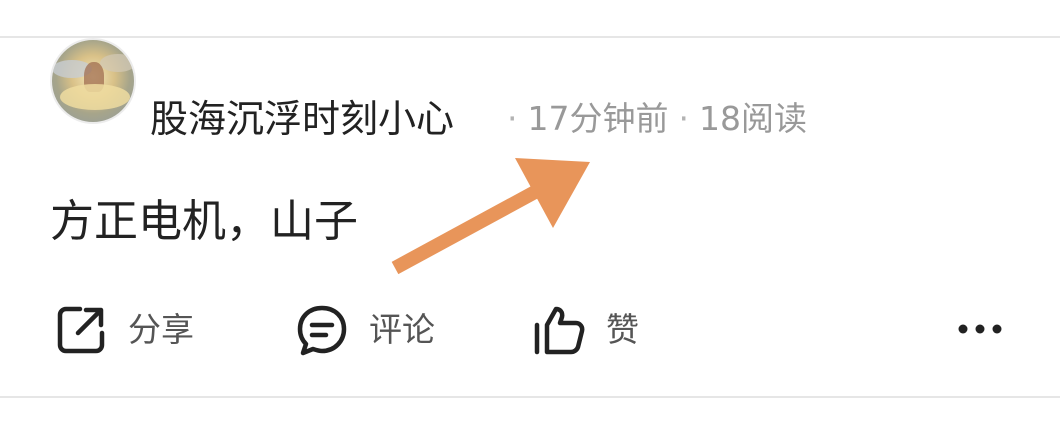  Describe the element at coordinates (161, 329) in the screenshot. I see `share-label: 分享` at that location.